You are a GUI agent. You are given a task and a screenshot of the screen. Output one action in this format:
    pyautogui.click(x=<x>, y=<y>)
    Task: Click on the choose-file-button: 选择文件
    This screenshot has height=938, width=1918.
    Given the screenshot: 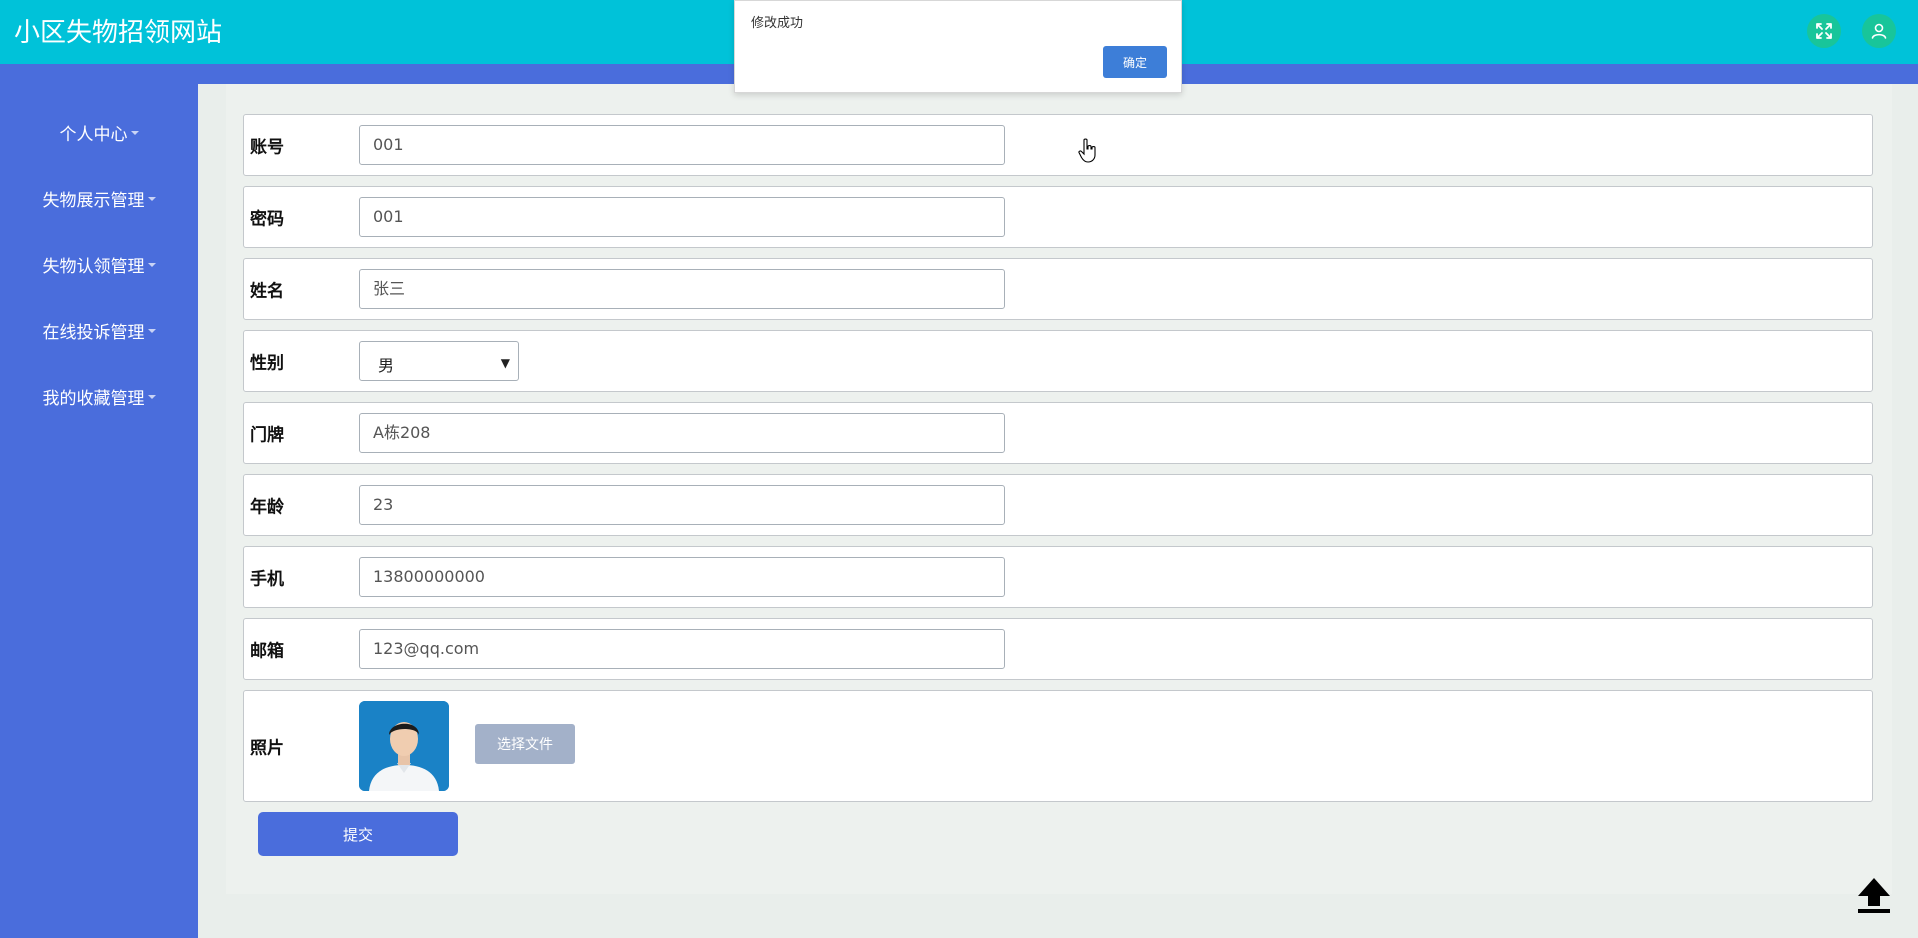 What is the action you would take?
    pyautogui.click(x=525, y=744)
    